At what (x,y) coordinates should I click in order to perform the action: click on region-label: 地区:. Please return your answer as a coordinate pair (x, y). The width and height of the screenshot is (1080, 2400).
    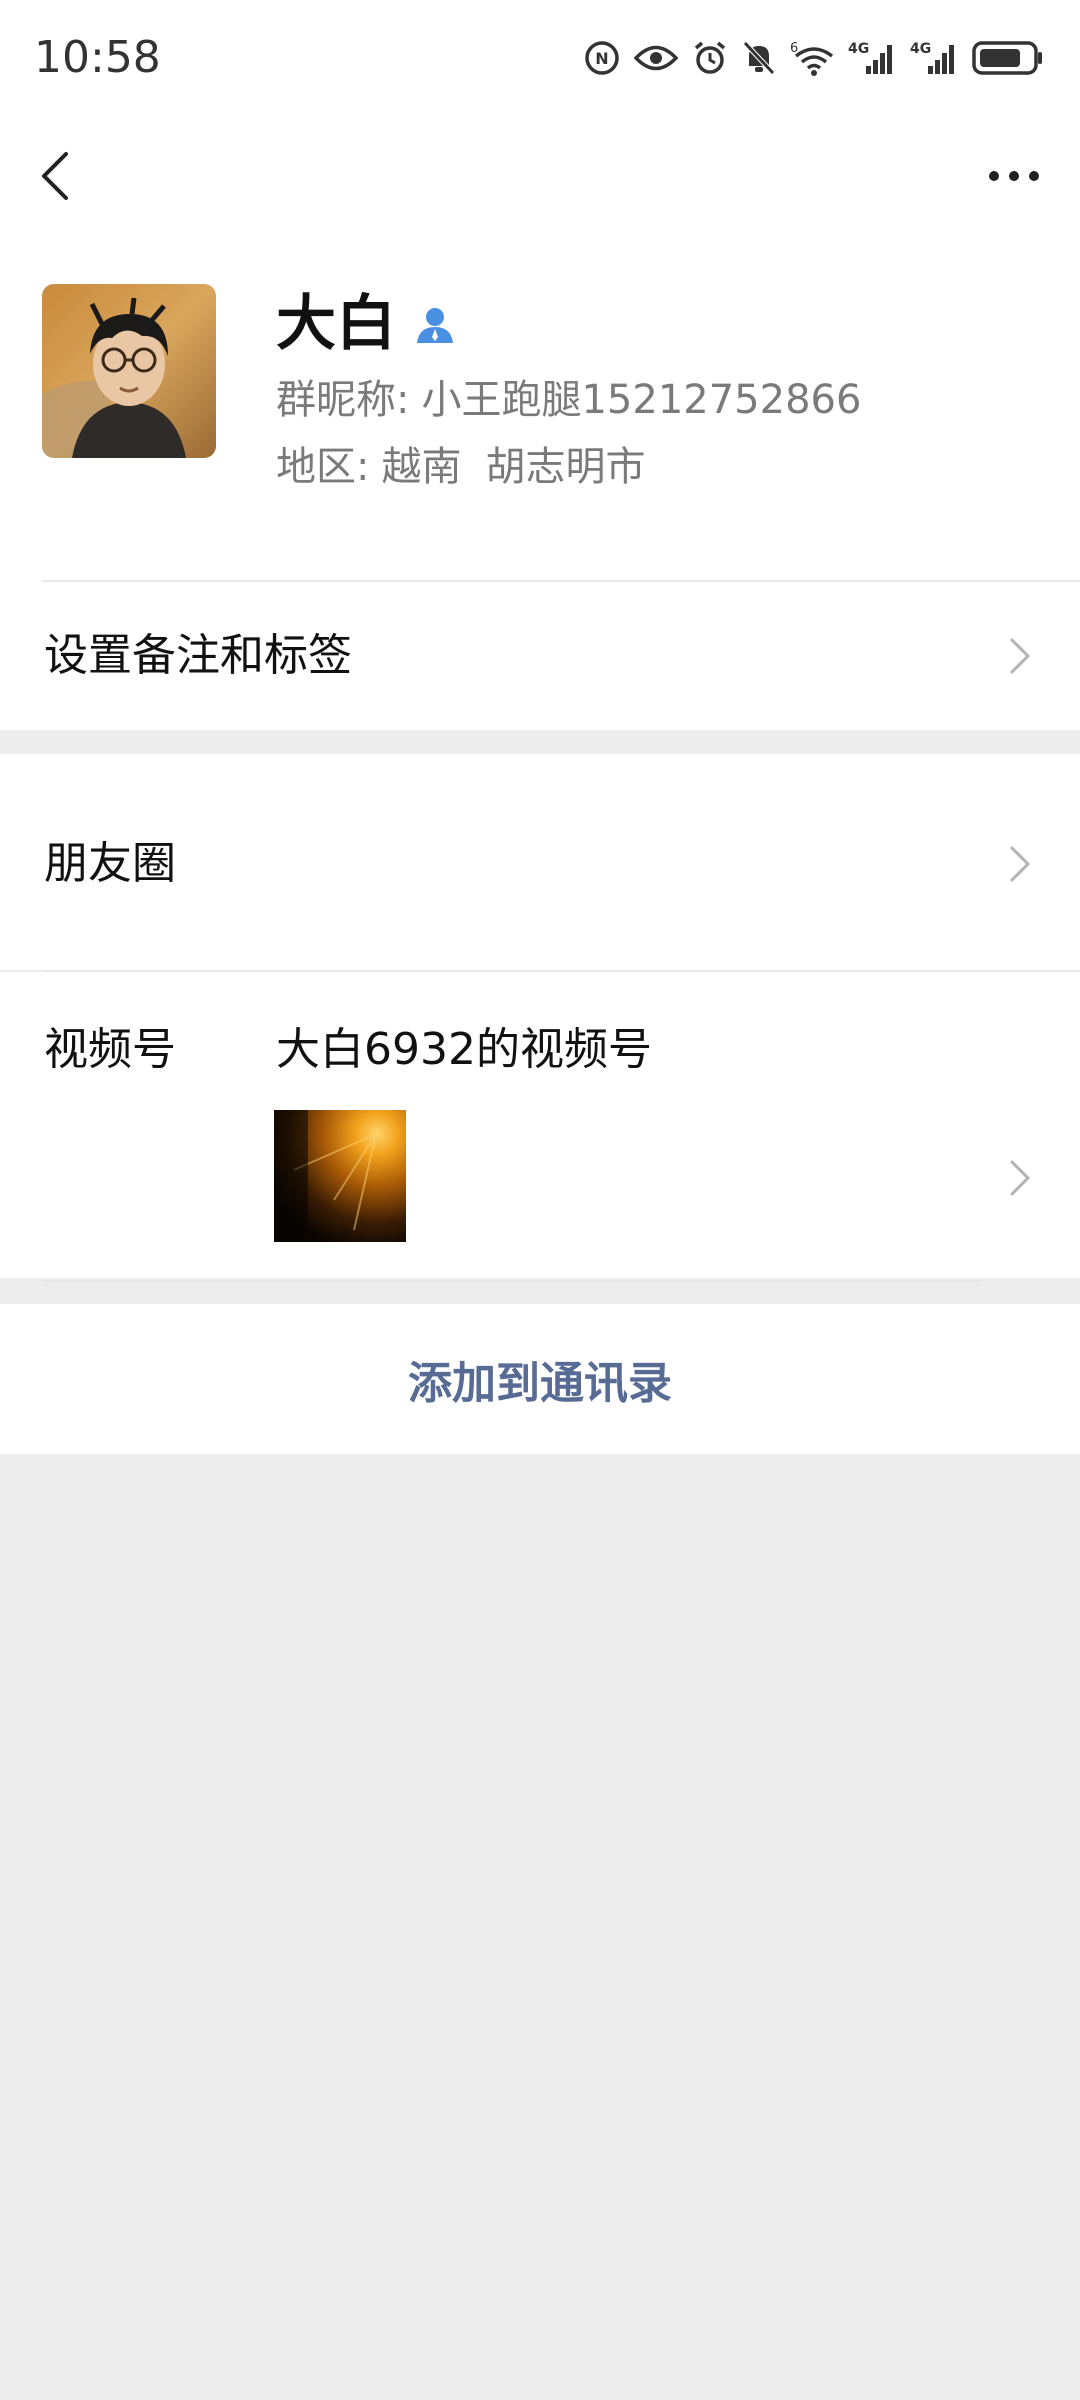
    Looking at the image, I should click on (323, 467).